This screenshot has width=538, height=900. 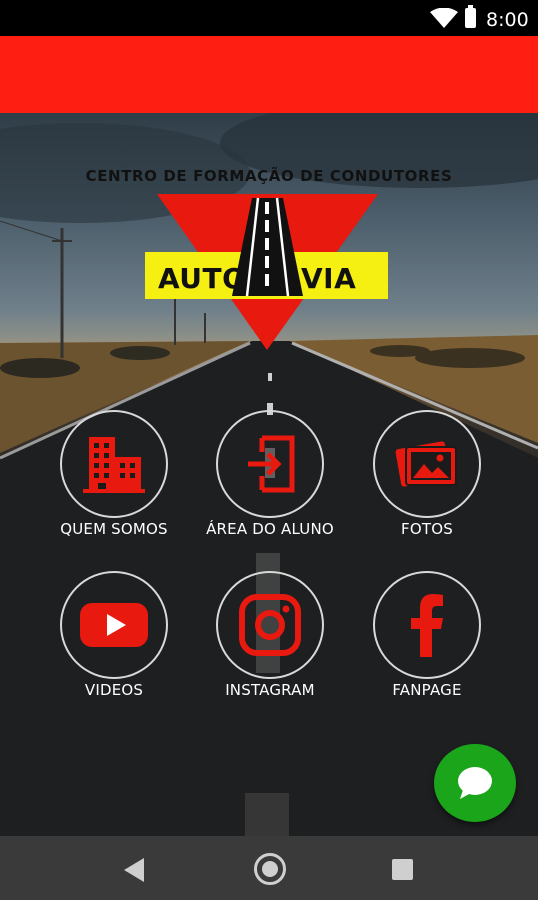 I want to click on youtube-icon, so click(x=114, y=625).